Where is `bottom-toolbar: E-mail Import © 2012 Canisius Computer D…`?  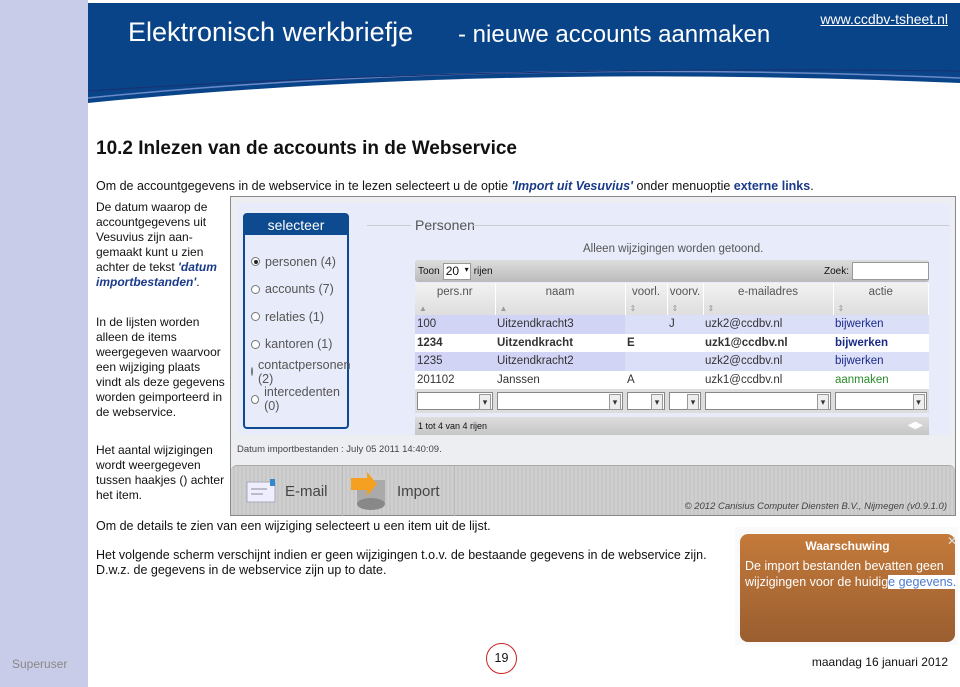 bottom-toolbar: E-mail Import © 2012 Canisius Computer D… is located at coordinates (593, 490).